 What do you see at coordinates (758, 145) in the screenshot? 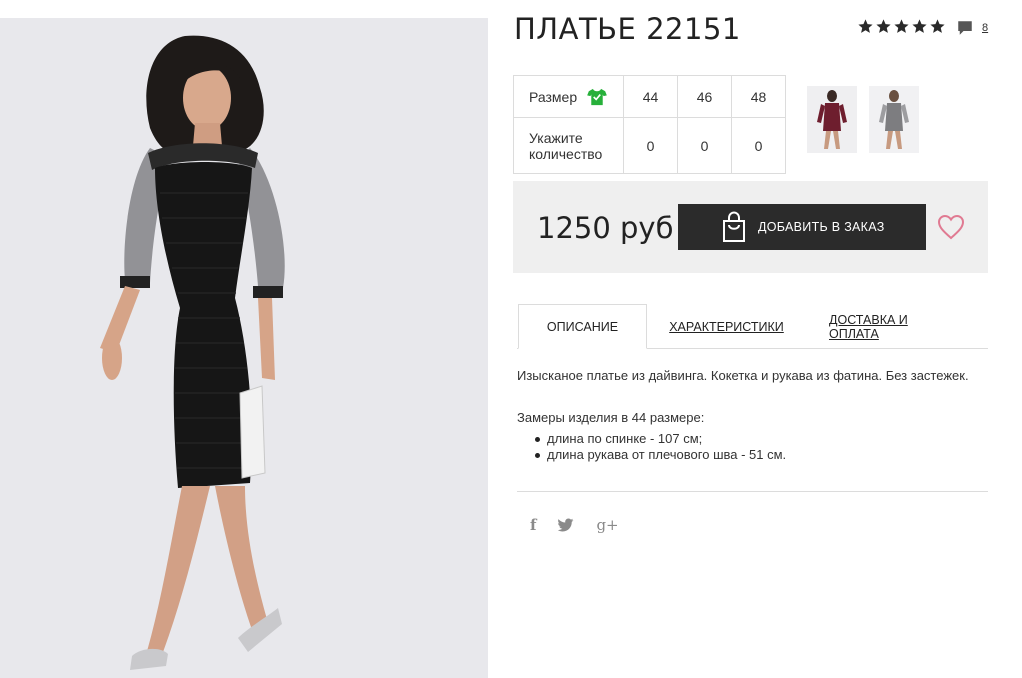
I see `quantity-input-48: 0` at bounding box center [758, 145].